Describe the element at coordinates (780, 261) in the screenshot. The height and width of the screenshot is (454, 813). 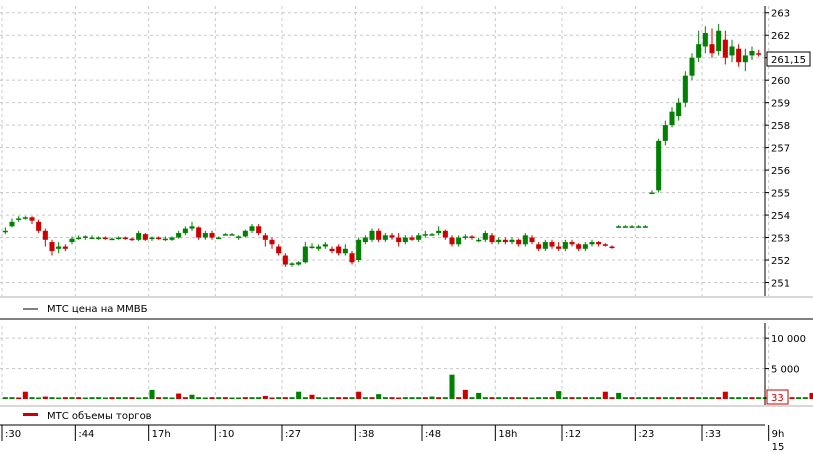
I see `price-tick-label: 252` at that location.